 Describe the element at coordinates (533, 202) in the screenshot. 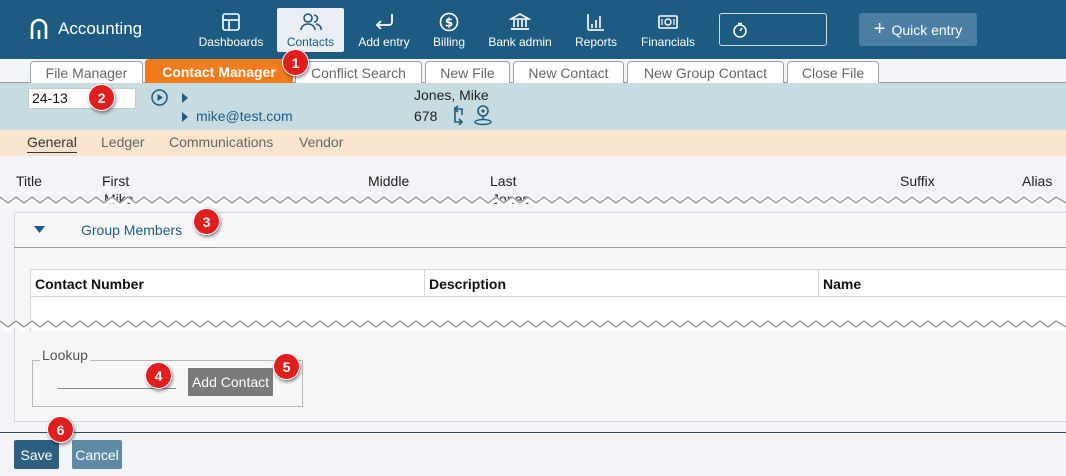

I see `break-line-top` at that location.